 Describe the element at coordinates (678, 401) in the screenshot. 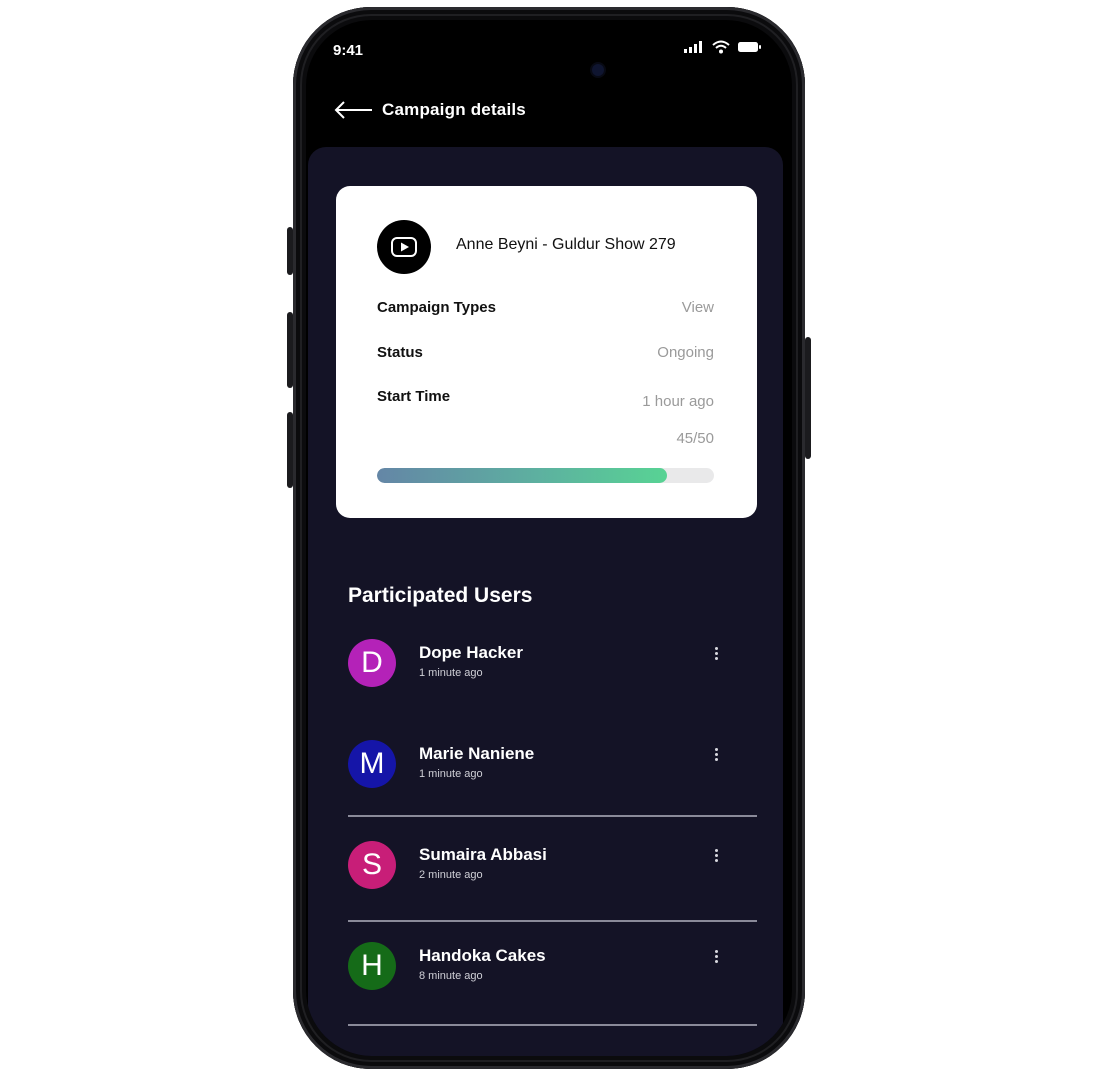

I see `start-time-value: 1 hour ago` at that location.